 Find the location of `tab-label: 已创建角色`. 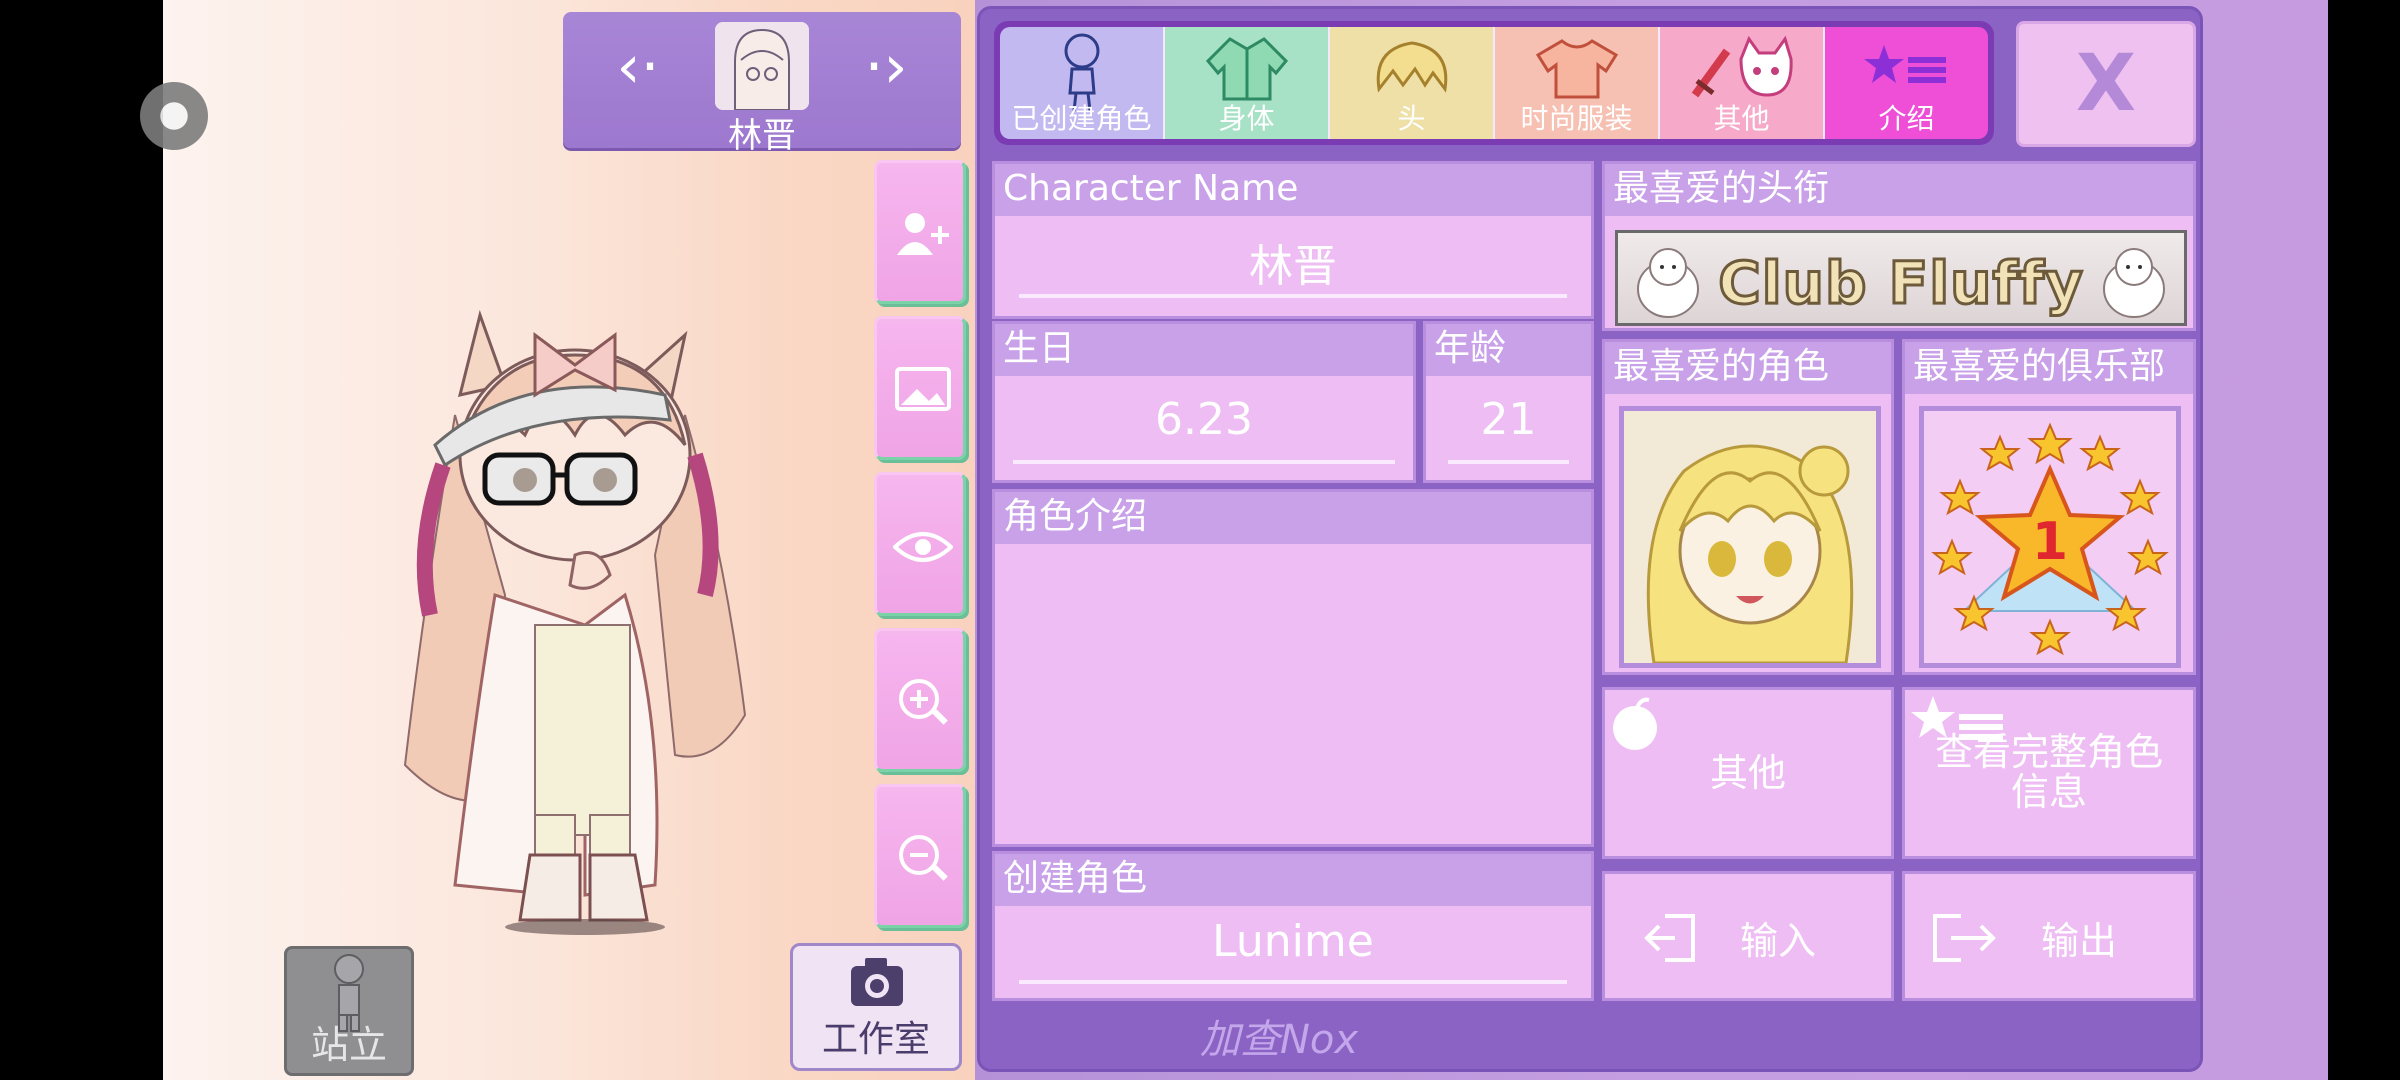

tab-label: 已创建角色 is located at coordinates (1081, 118).